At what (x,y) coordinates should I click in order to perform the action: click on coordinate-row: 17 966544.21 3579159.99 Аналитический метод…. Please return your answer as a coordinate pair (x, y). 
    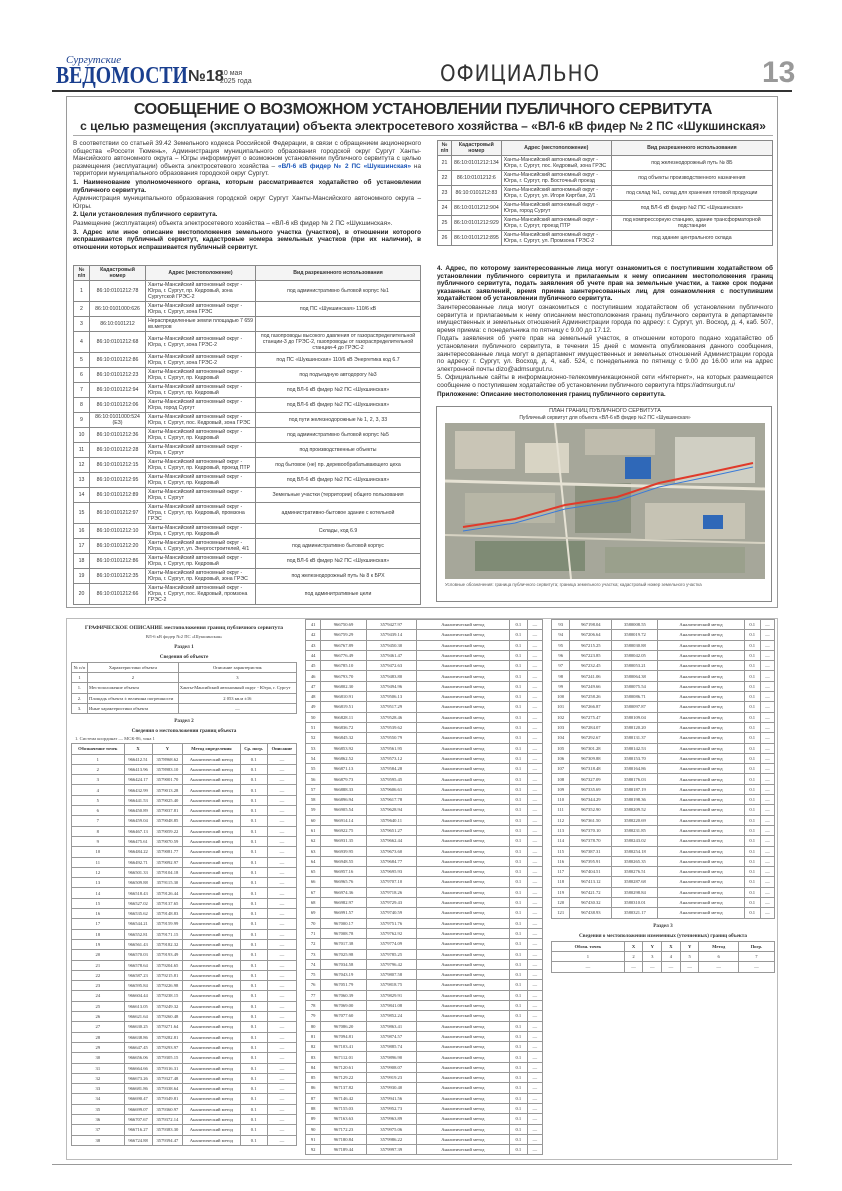
    Looking at the image, I should click on (184, 924).